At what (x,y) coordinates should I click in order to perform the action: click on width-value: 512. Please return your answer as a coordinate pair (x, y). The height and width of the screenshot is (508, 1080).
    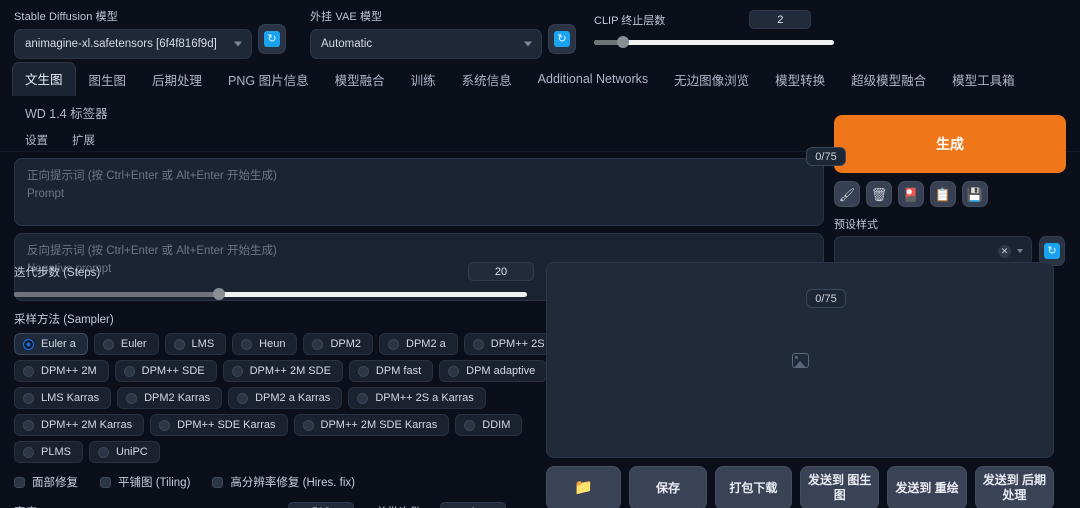
    Looking at the image, I should click on (321, 505).